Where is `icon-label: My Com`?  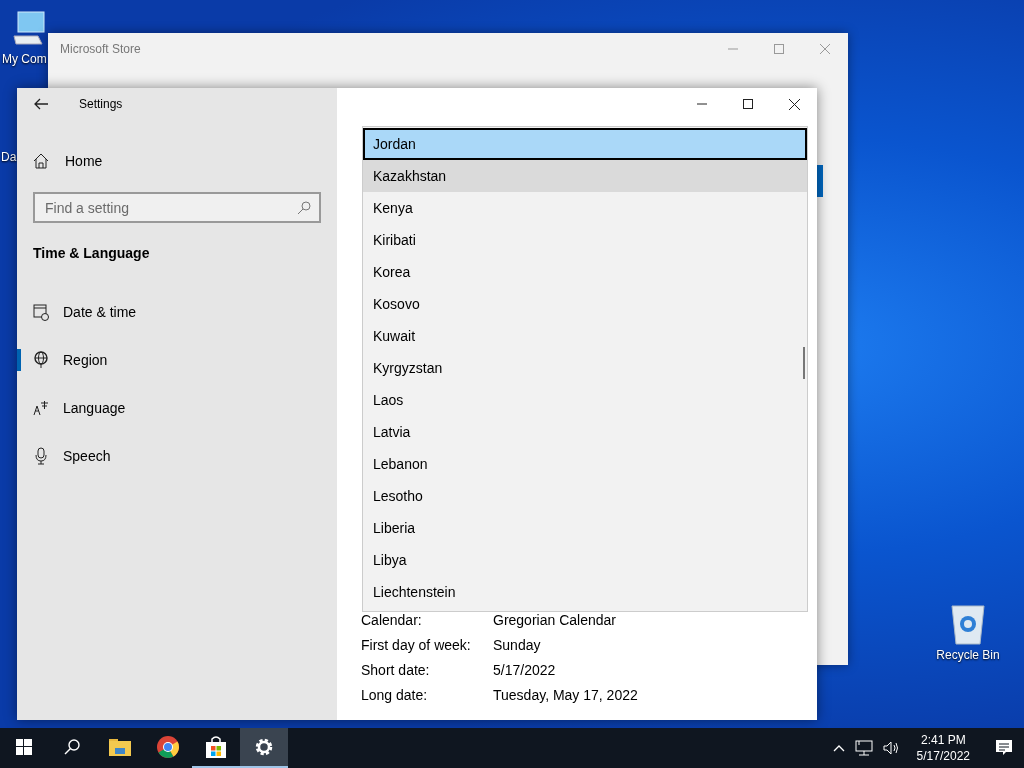
icon-label: My Com is located at coordinates (24, 59).